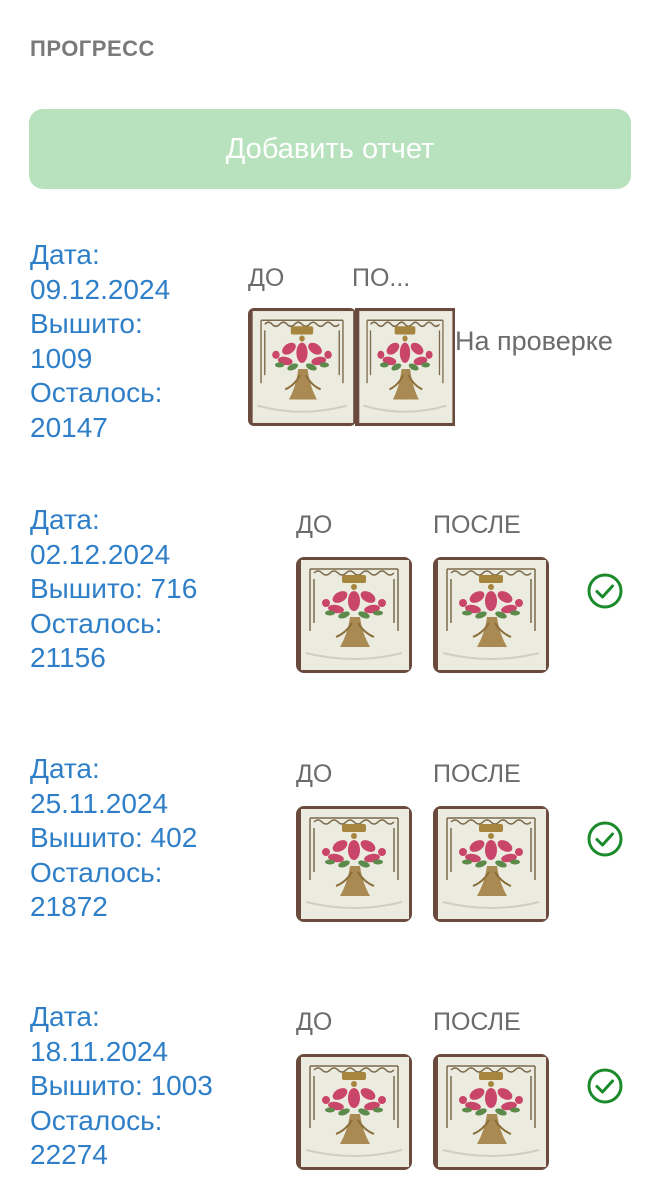  I want to click on section-title: ПРОГРЕСС, so click(92, 48).